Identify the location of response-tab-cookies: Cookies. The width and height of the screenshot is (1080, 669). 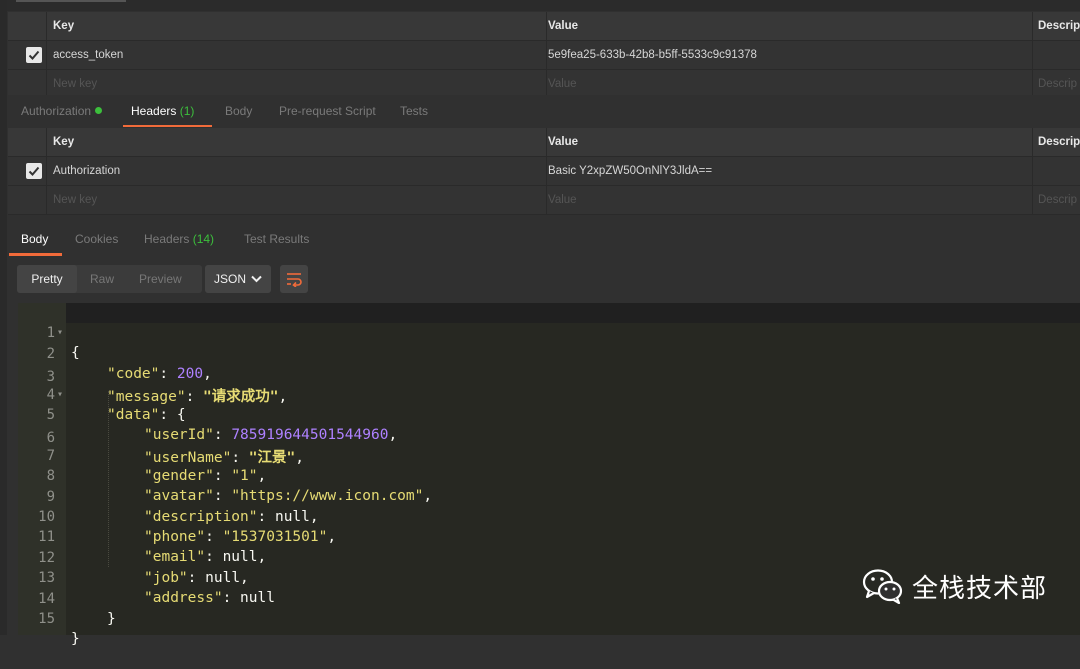
(96, 239).